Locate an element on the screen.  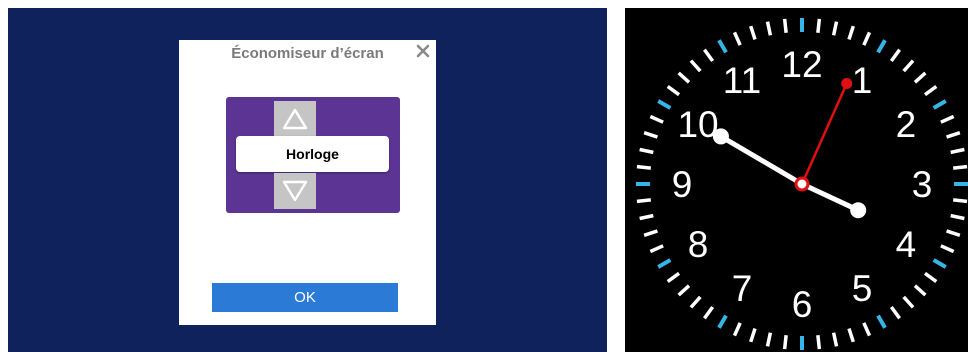
hour-hand-tip is located at coordinates (858, 210).